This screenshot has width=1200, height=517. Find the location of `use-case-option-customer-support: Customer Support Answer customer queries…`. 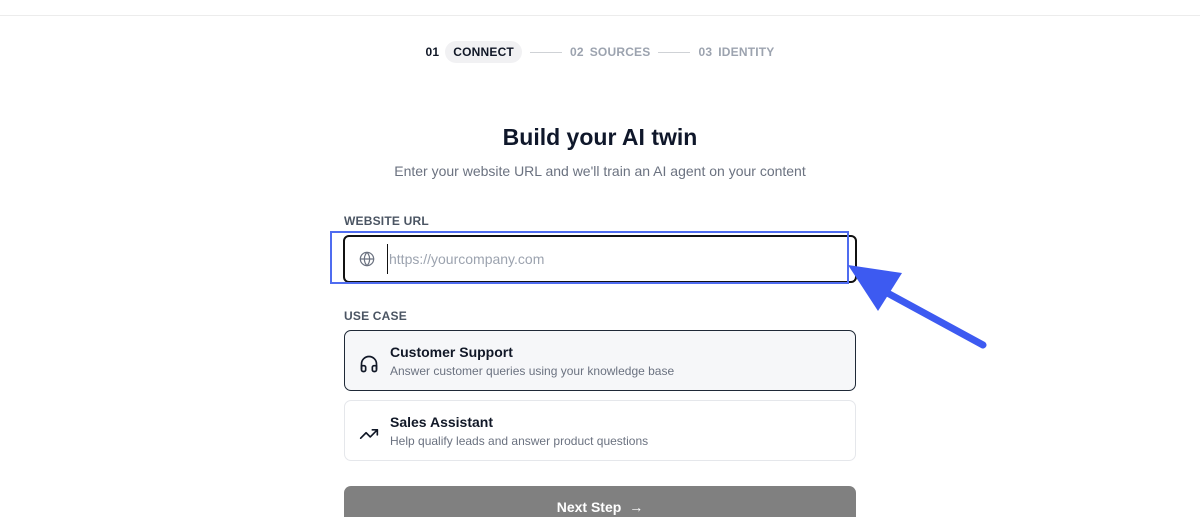

use-case-option-customer-support: Customer Support Answer customer queries… is located at coordinates (600, 360).